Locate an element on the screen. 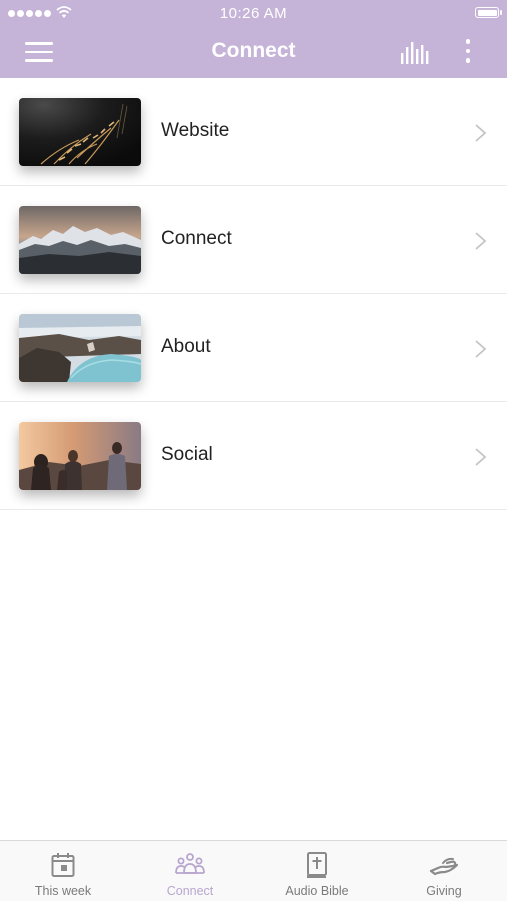 This screenshot has height=901, width=507. tab-giving: Giving is located at coordinates (444, 871).